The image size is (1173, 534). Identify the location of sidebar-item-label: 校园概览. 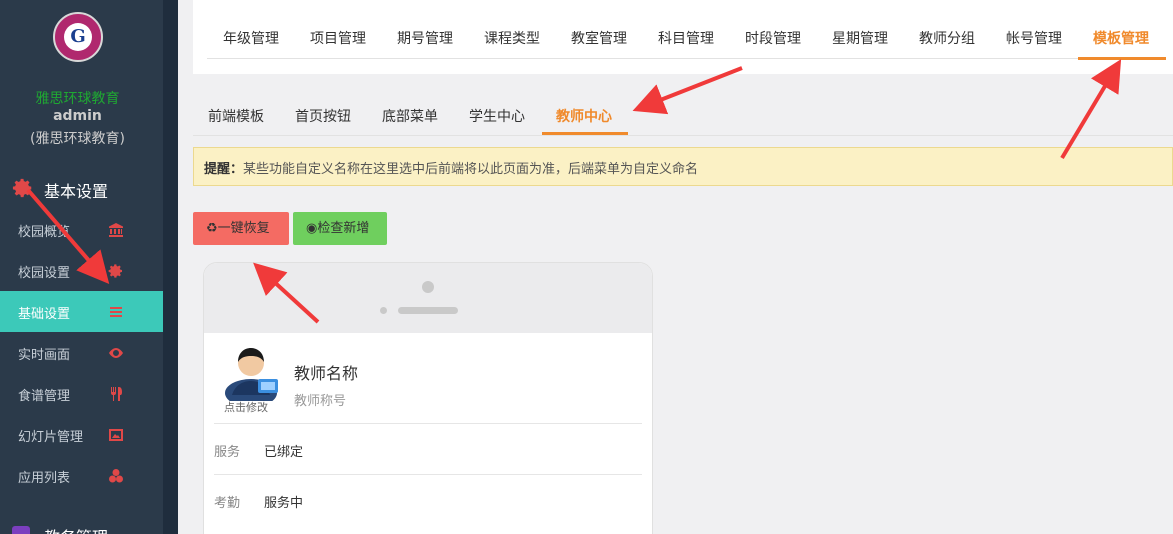
(44, 232).